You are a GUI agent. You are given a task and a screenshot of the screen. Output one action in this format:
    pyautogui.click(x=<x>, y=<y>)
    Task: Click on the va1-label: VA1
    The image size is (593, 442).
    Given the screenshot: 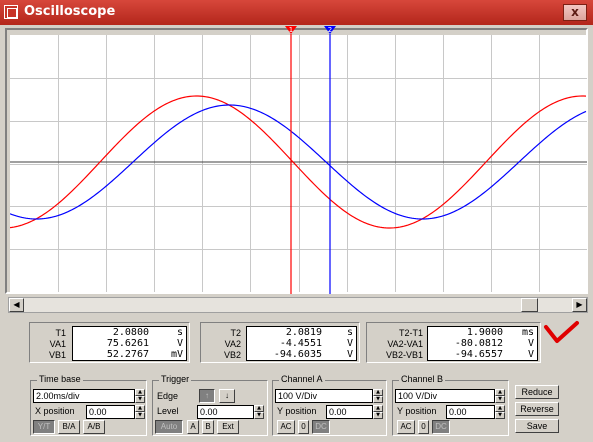 What is the action you would take?
    pyautogui.click(x=57, y=344)
    